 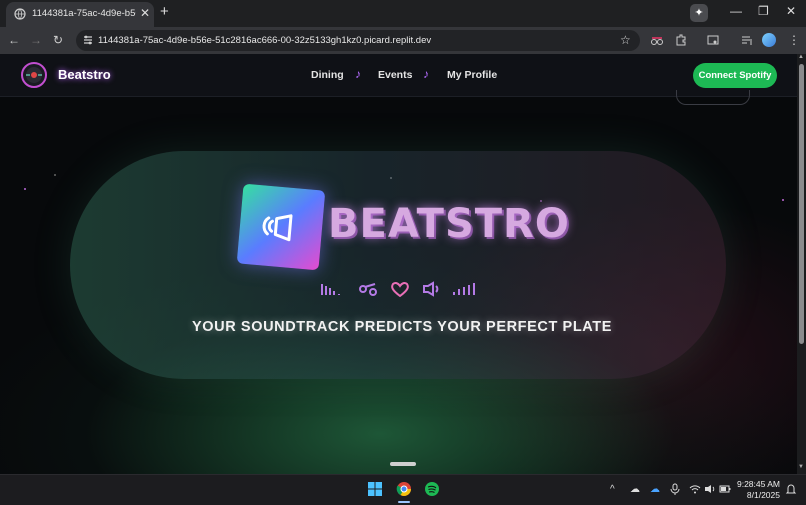 I want to click on scroll-up-icon: ▲, so click(x=801, y=57).